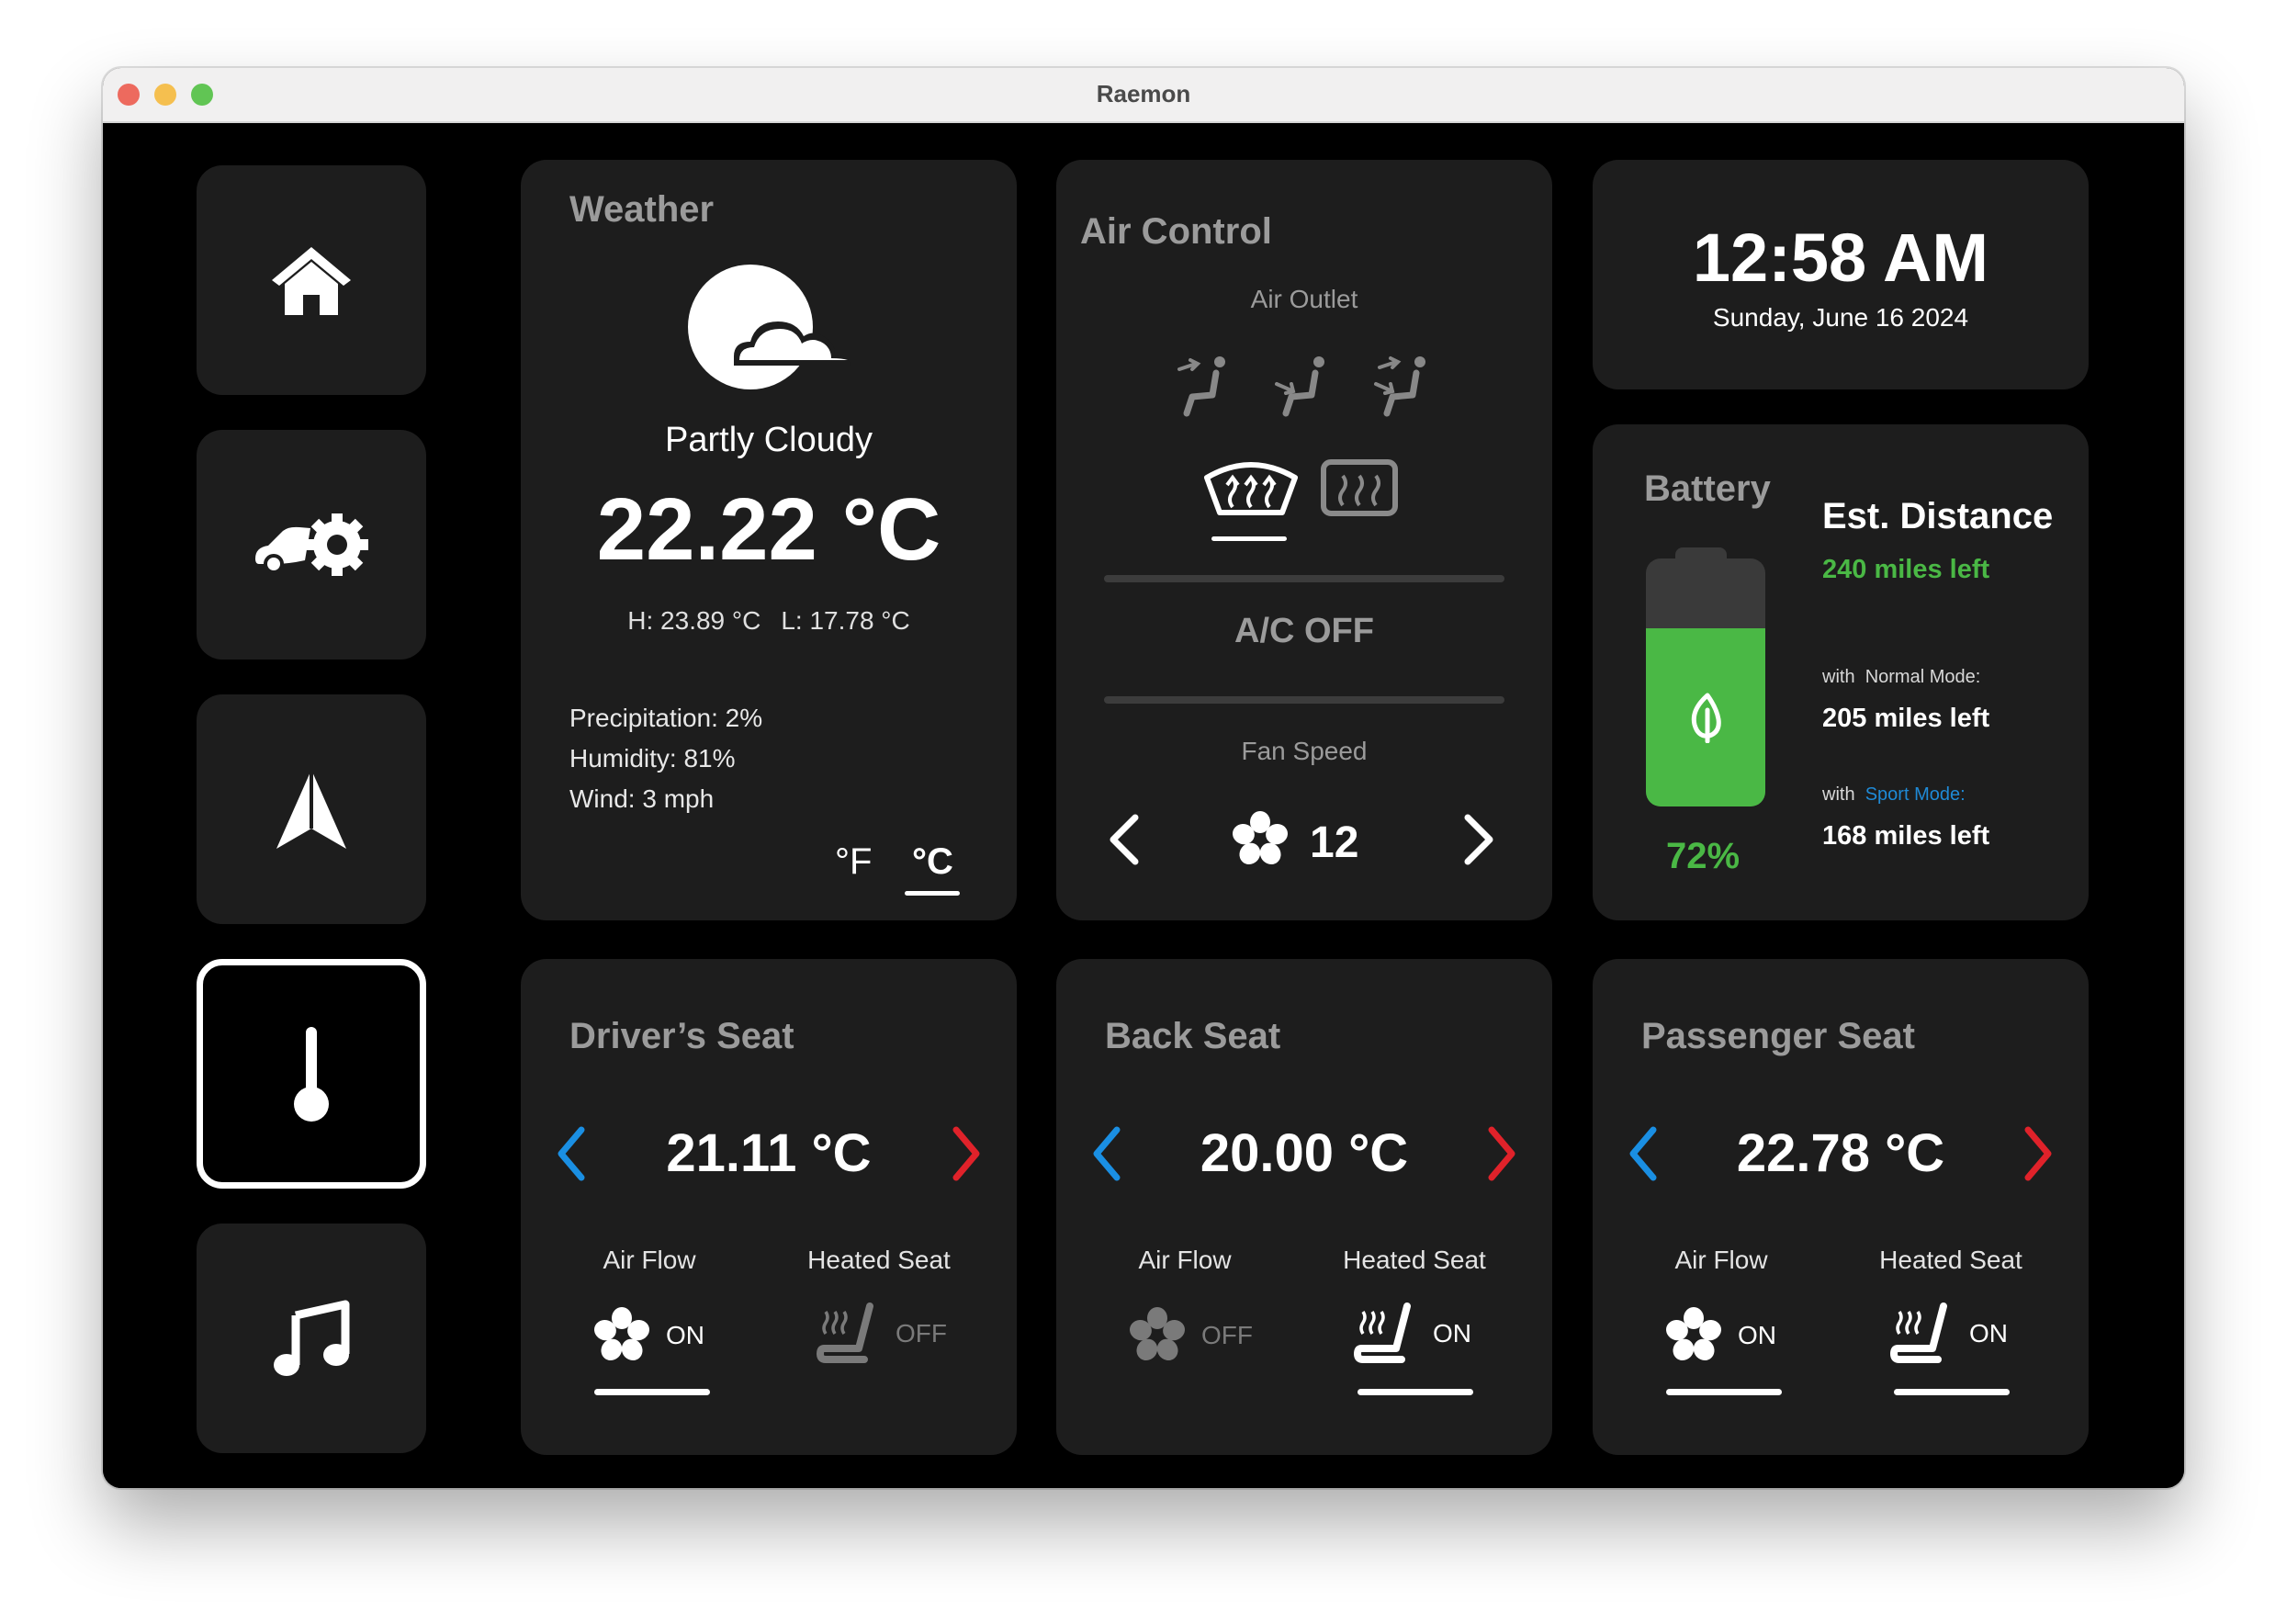 The height and width of the screenshot is (1624, 2287). I want to click on nav-music-button, so click(311, 1338).